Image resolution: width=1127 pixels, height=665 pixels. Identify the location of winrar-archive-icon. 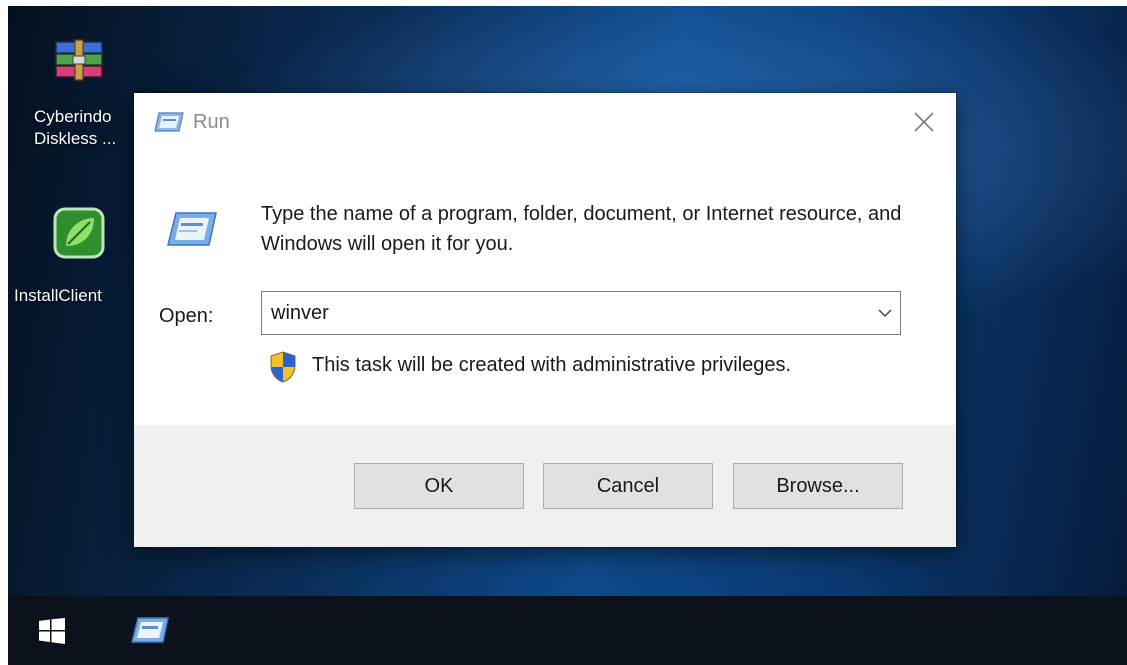
(79, 60).